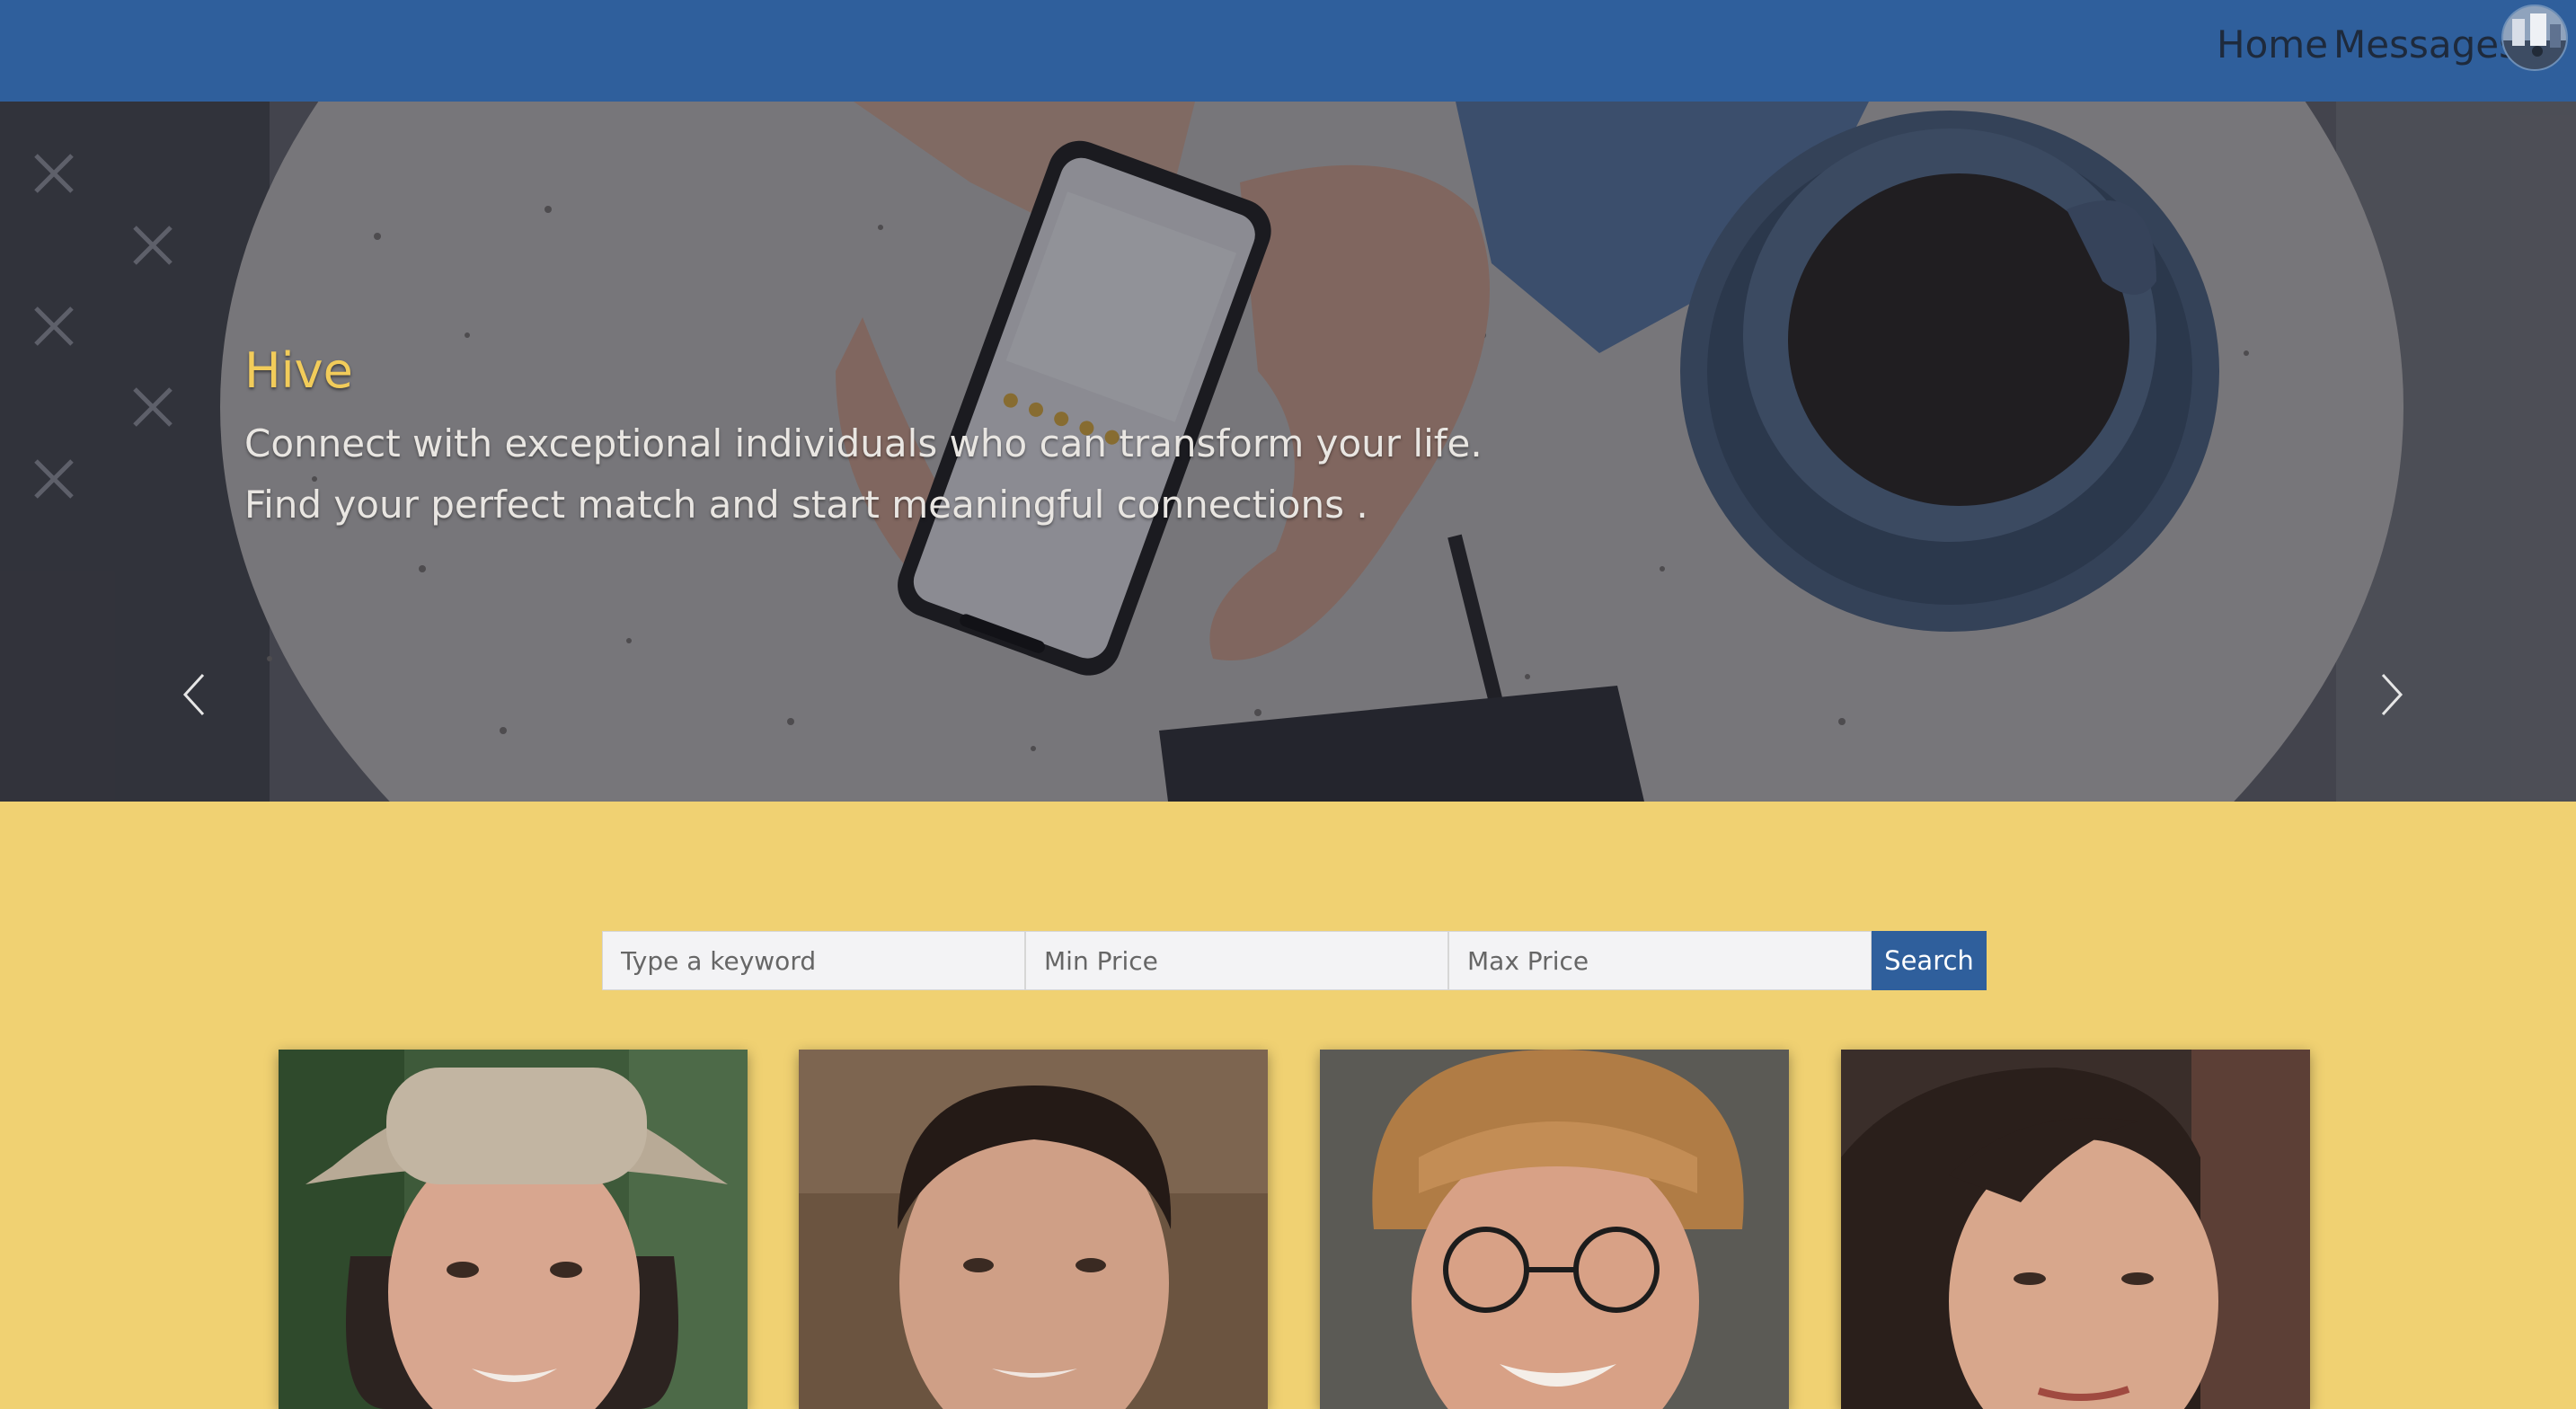 The image size is (2576, 1409). I want to click on min-price-input, so click(1236, 960).